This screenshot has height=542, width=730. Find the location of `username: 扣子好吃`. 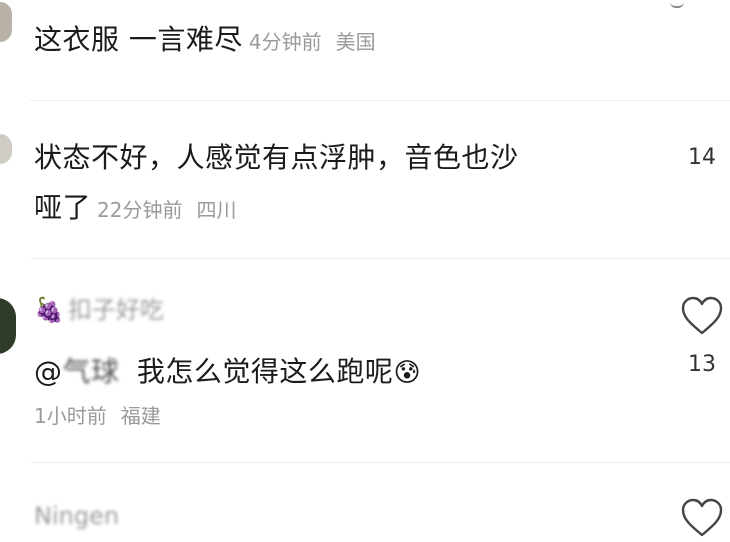

username: 扣子好吃 is located at coordinates (116, 310).